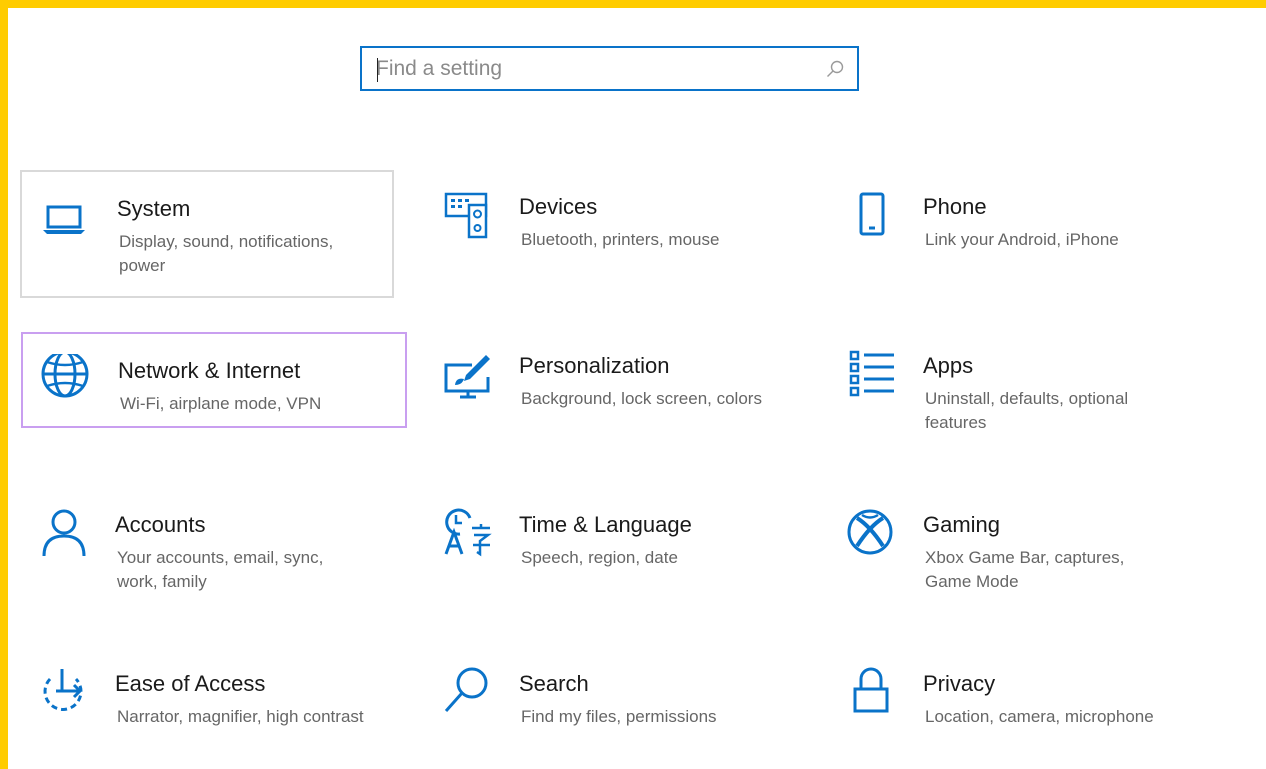  What do you see at coordinates (67, 380) in the screenshot?
I see `globe-icon` at bounding box center [67, 380].